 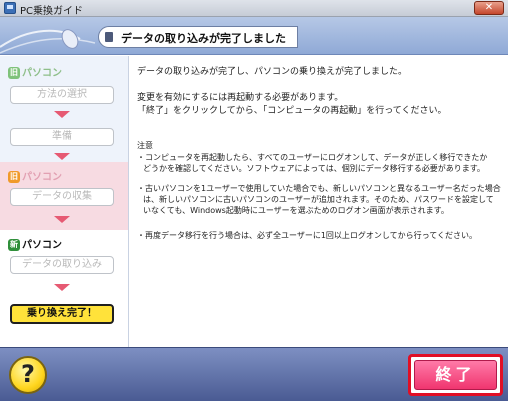 I want to click on sidebar-old-pc-section: 旧パソコン 方法の選択 準備, so click(x=64, y=109).